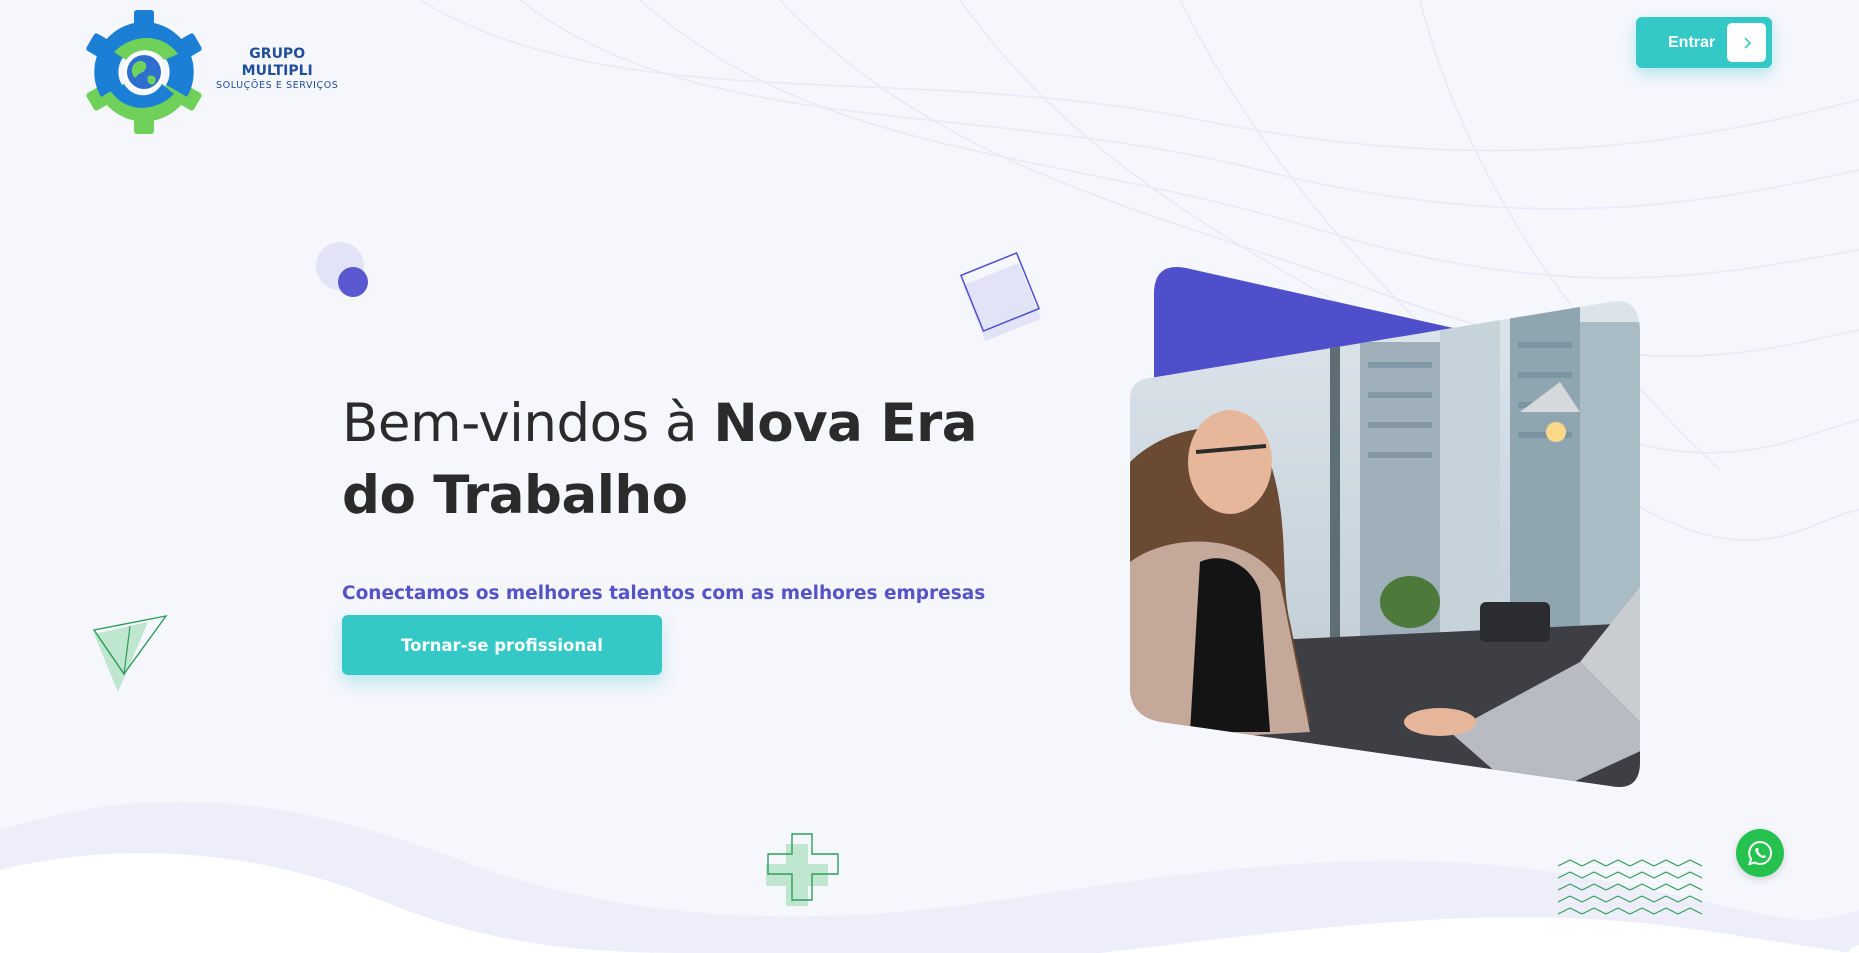 The image size is (1859, 953). I want to click on brand-line-2: MULTIPLI, so click(277, 70).